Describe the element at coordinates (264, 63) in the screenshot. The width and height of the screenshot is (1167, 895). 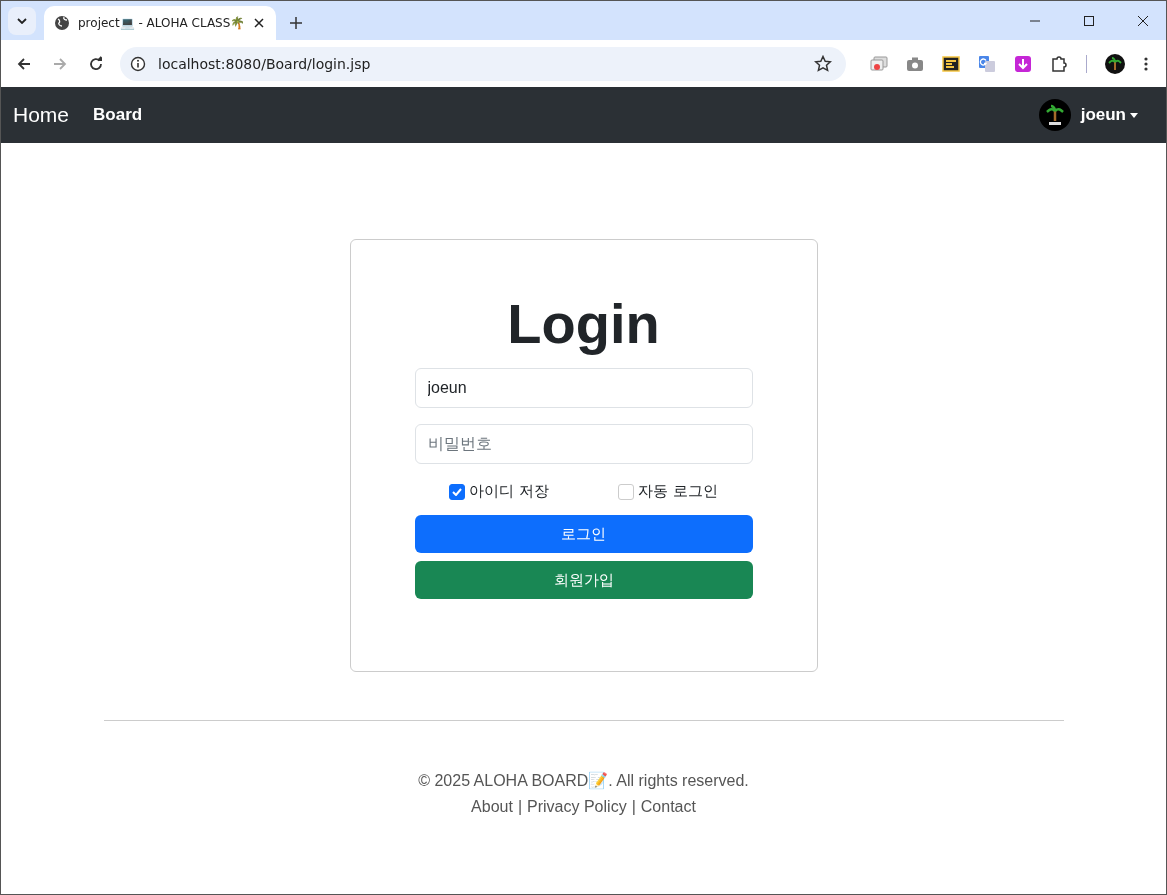
I see `url-text: localhost:8080/Board/login.jsp` at that location.